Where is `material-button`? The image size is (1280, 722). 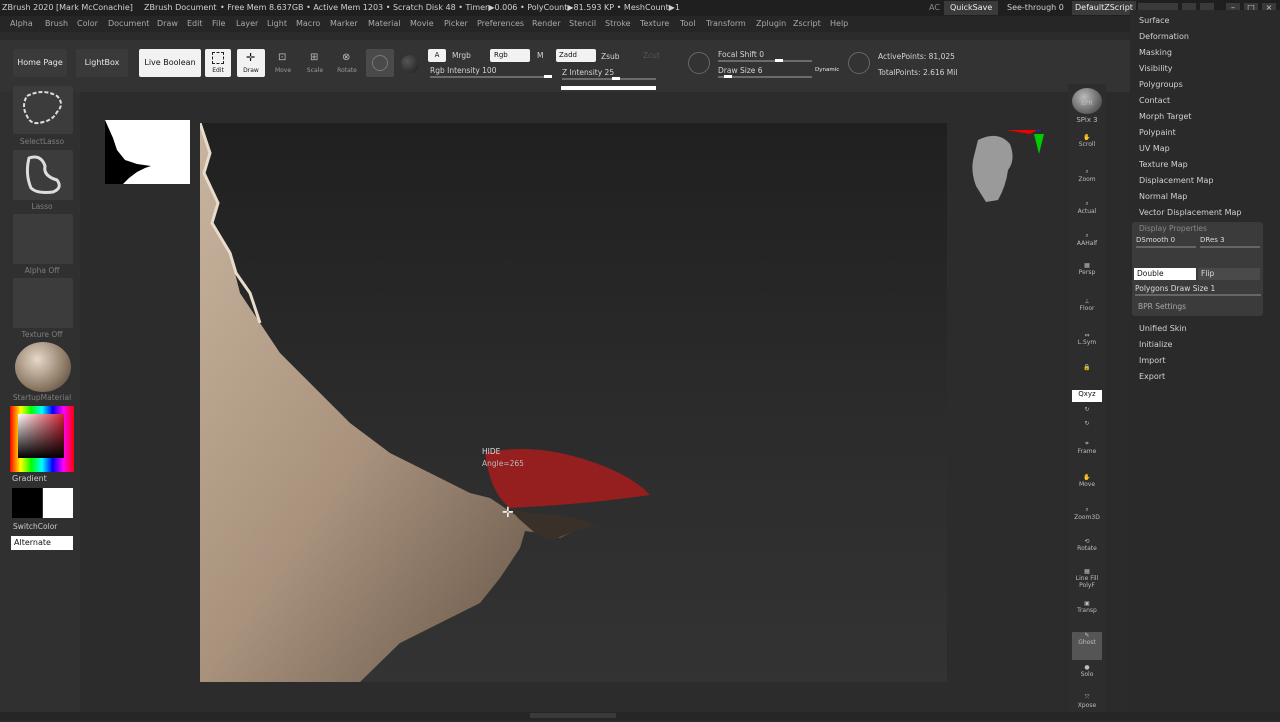 material-button is located at coordinates (43, 367).